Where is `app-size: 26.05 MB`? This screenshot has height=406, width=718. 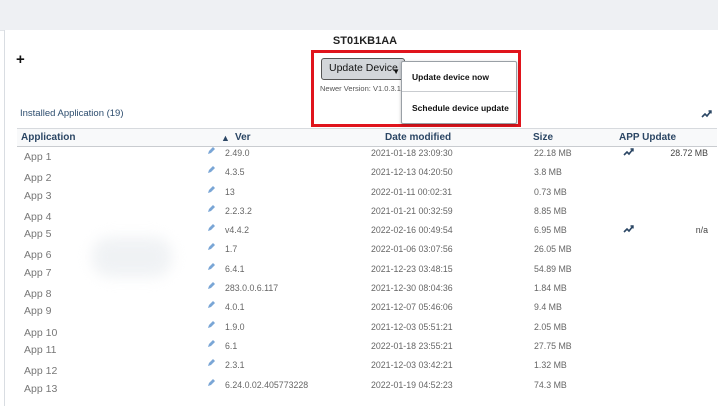 app-size: 26.05 MB is located at coordinates (553, 249).